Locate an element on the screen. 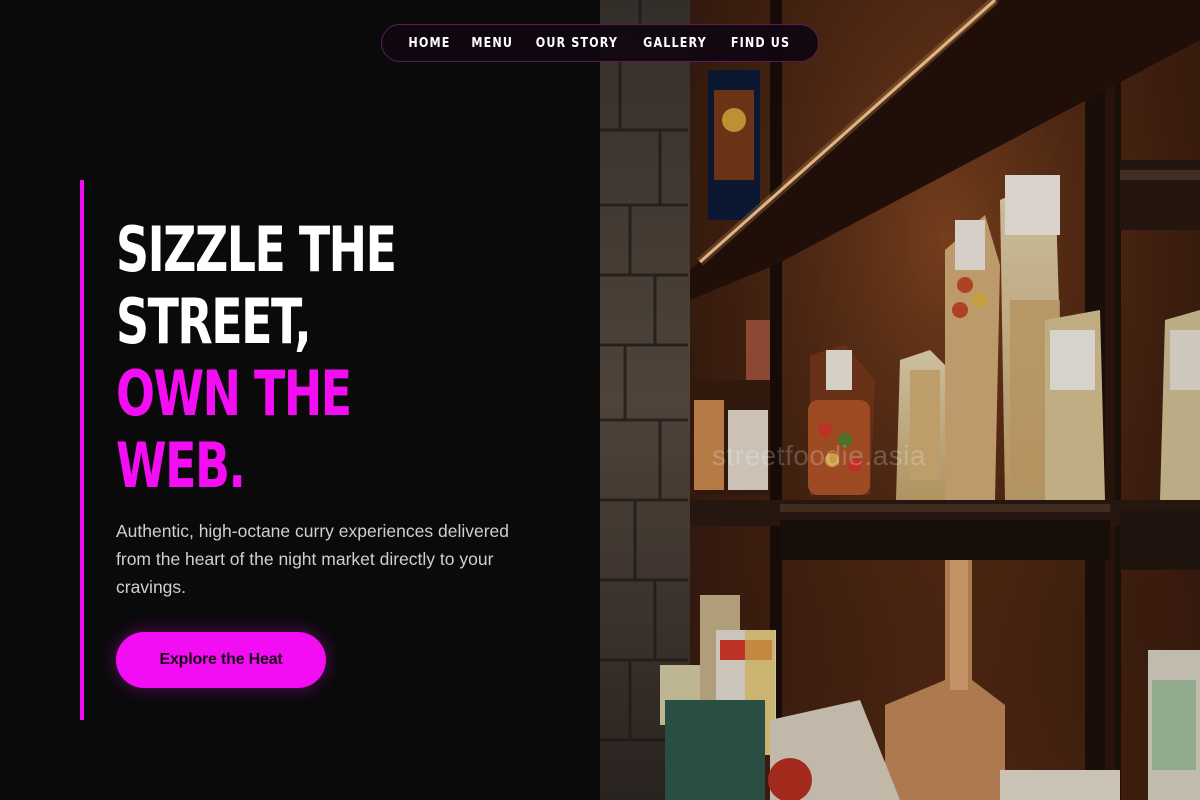 Image resolution: width=1200 pixels, height=800 pixels. image-watermark: streetfoodie.asia is located at coordinates (819, 455).